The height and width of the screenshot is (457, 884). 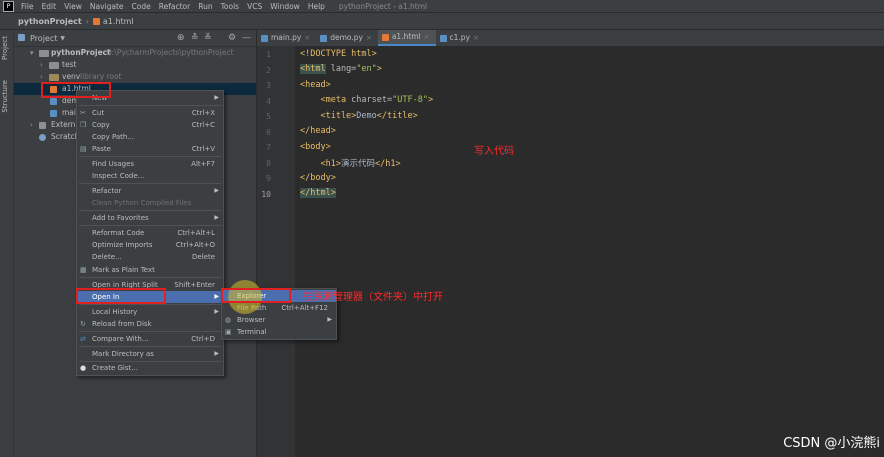 What do you see at coordinates (341, 69) in the screenshot?
I see `code-line-2: <html lang="en">` at bounding box center [341, 69].